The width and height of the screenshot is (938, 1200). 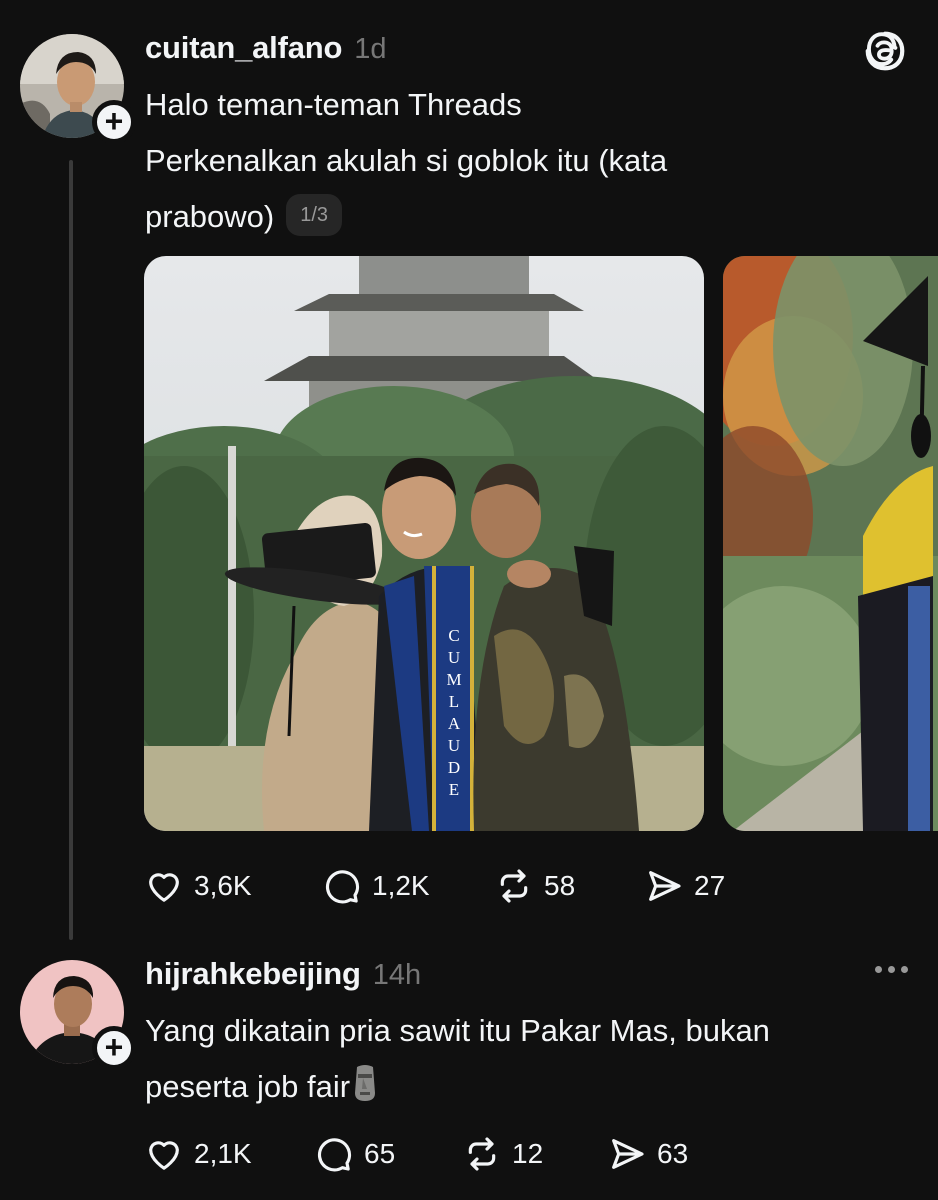 I want to click on like-button: 3,6K, so click(x=233, y=886).